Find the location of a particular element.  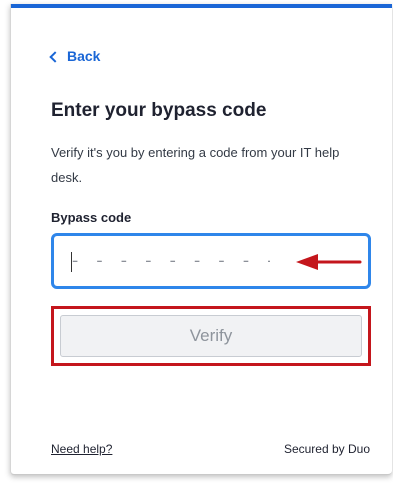

top-accent-bar is located at coordinates (201, 6).